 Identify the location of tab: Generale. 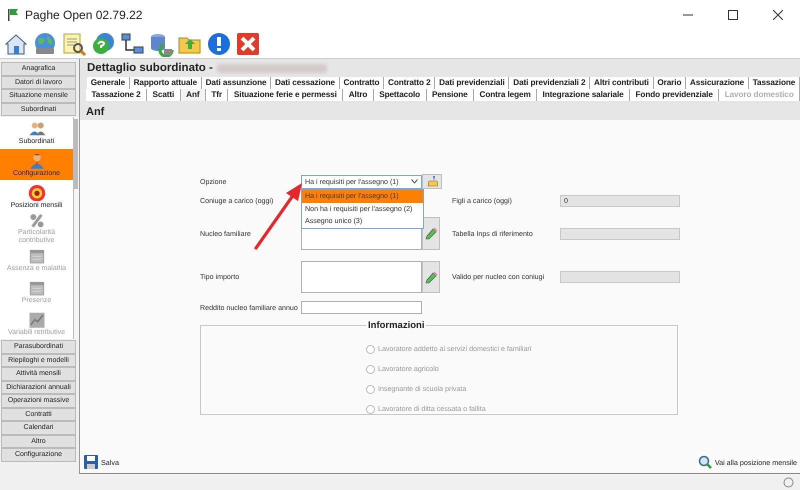
(108, 83).